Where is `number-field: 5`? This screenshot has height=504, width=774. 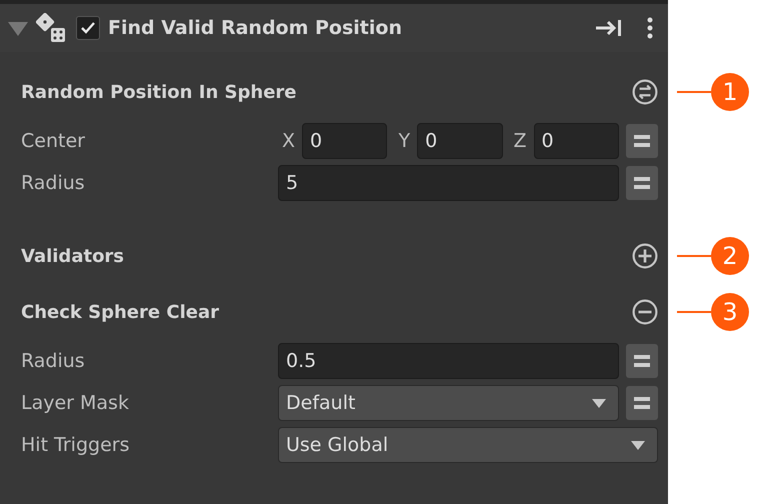
number-field: 5 is located at coordinates (448, 183).